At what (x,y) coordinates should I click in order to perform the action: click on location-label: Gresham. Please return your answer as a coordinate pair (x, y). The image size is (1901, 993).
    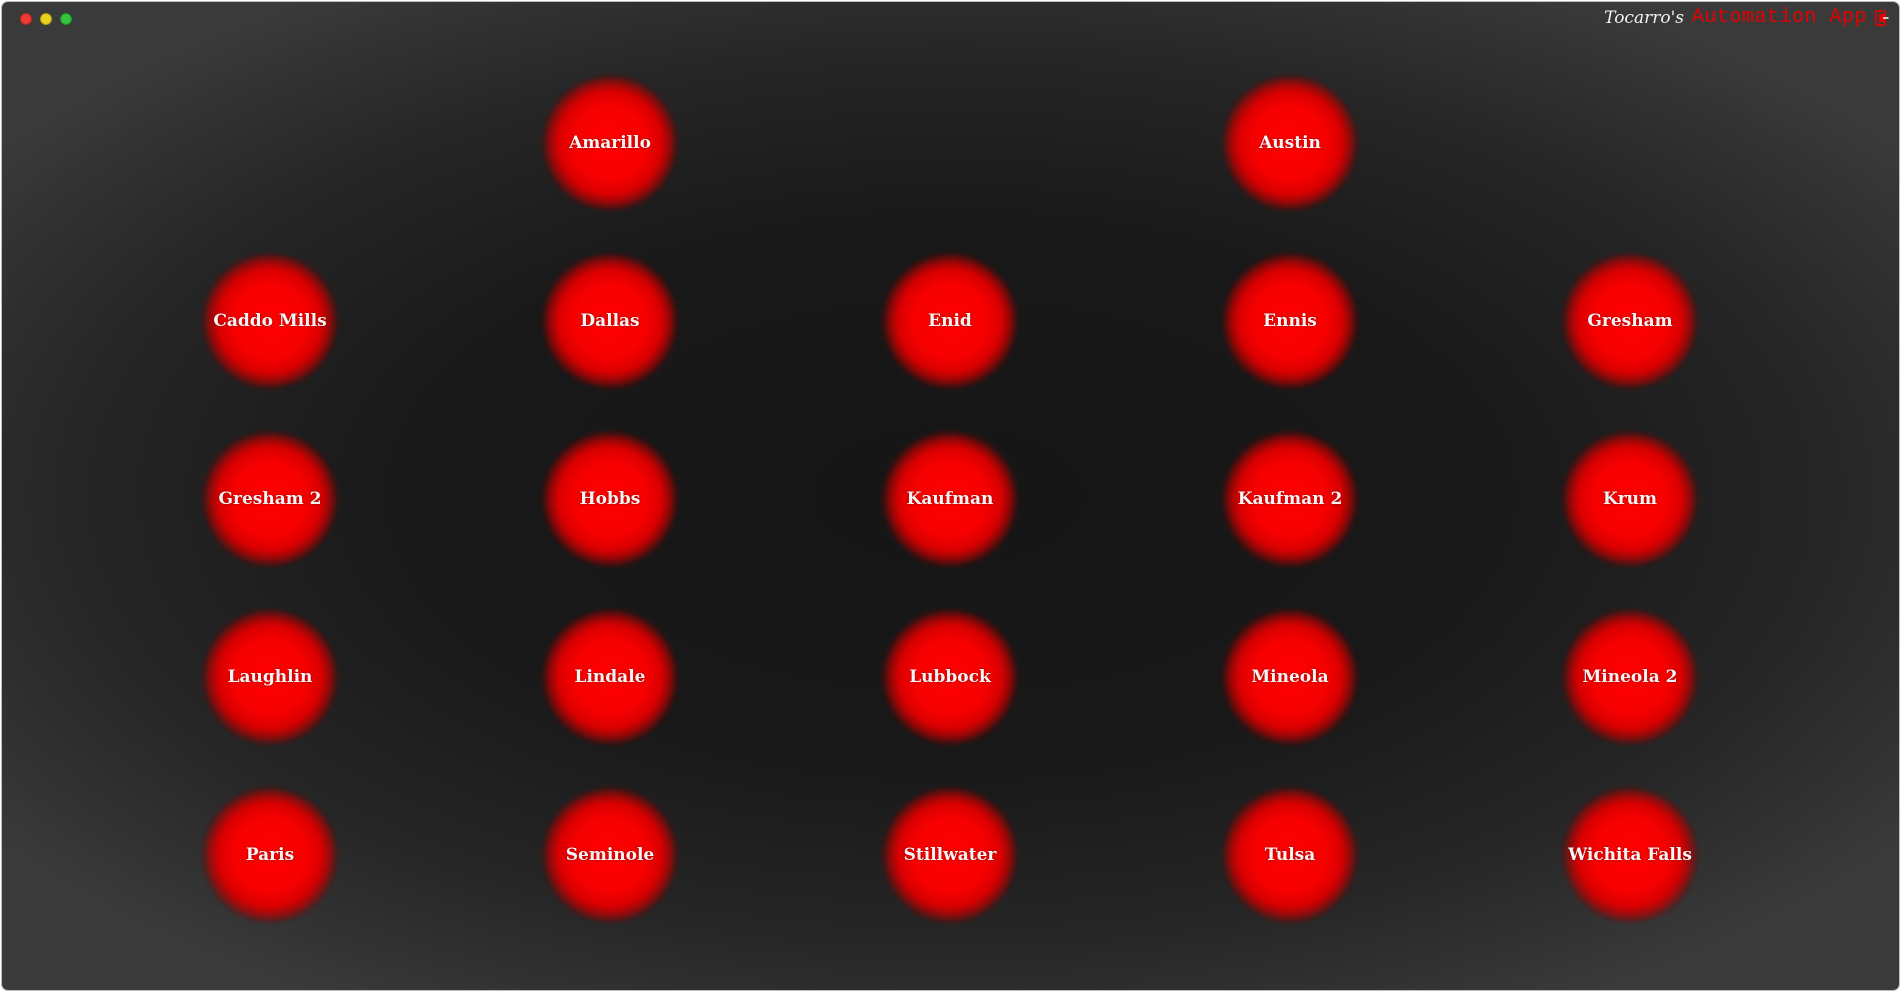
    Looking at the image, I should click on (1630, 321).